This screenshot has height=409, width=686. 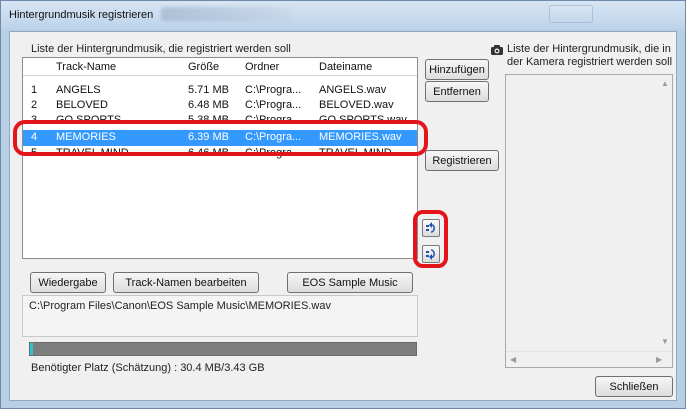 I want to click on capacity-bar, so click(x=223, y=349).